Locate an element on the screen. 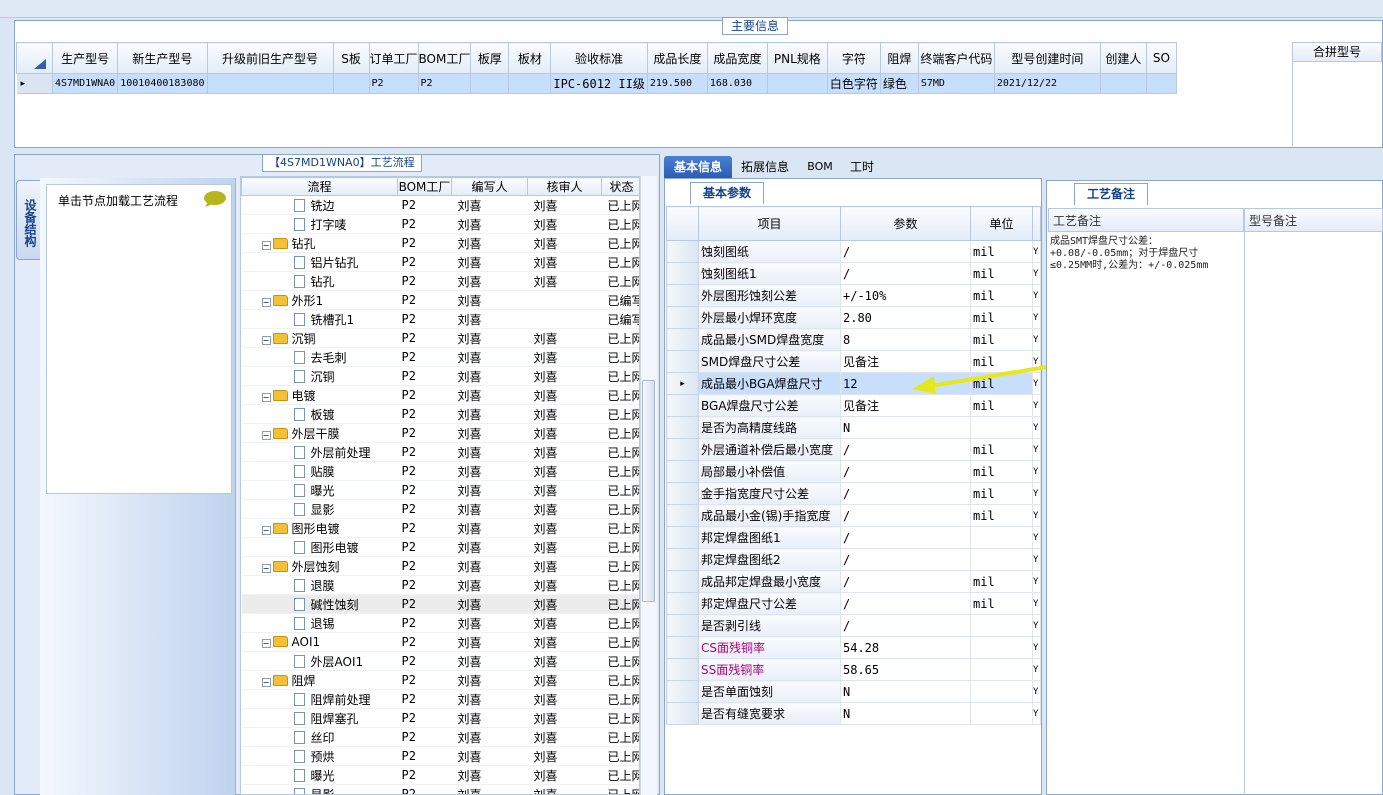 The width and height of the screenshot is (1383, 795). tree-row: 退锡 P2 刘喜 刘喜 已上网 is located at coordinates (440, 623).